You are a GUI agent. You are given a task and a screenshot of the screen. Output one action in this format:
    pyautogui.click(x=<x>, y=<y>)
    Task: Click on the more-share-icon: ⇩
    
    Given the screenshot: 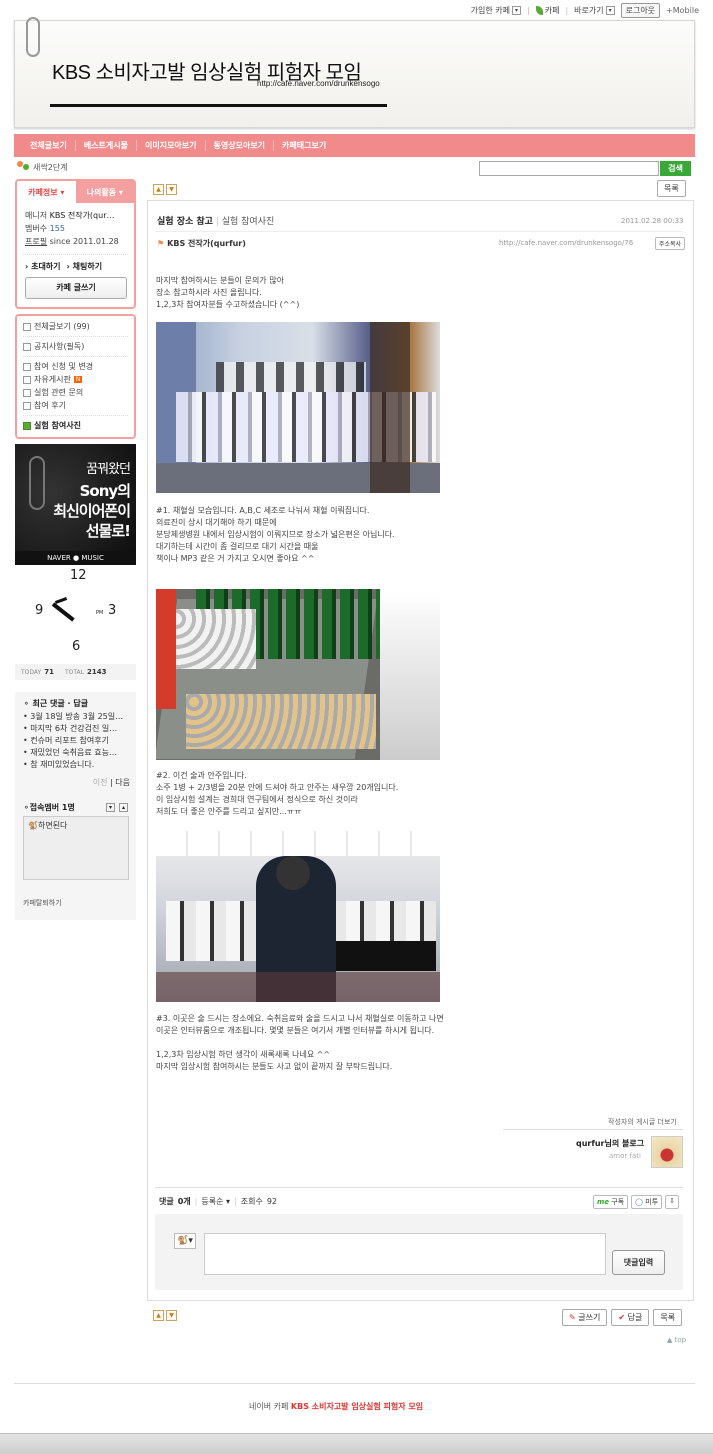 What is the action you would take?
    pyautogui.click(x=672, y=1202)
    